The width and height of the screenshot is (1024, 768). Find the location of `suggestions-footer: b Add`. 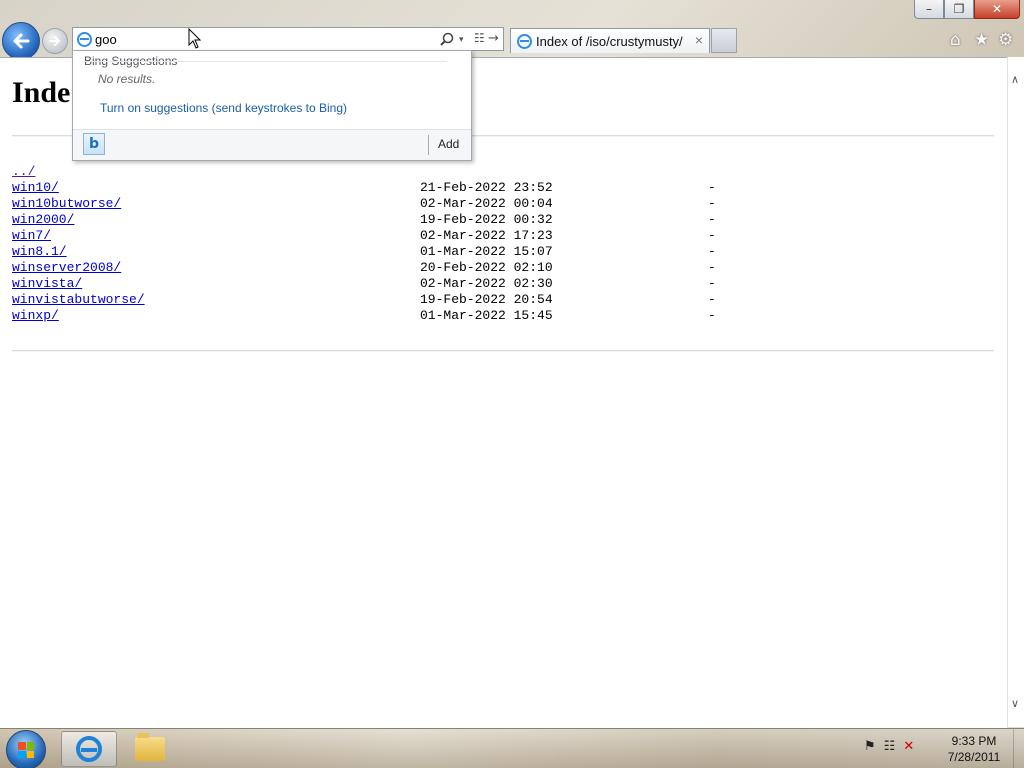

suggestions-footer: b Add is located at coordinates (272, 144).